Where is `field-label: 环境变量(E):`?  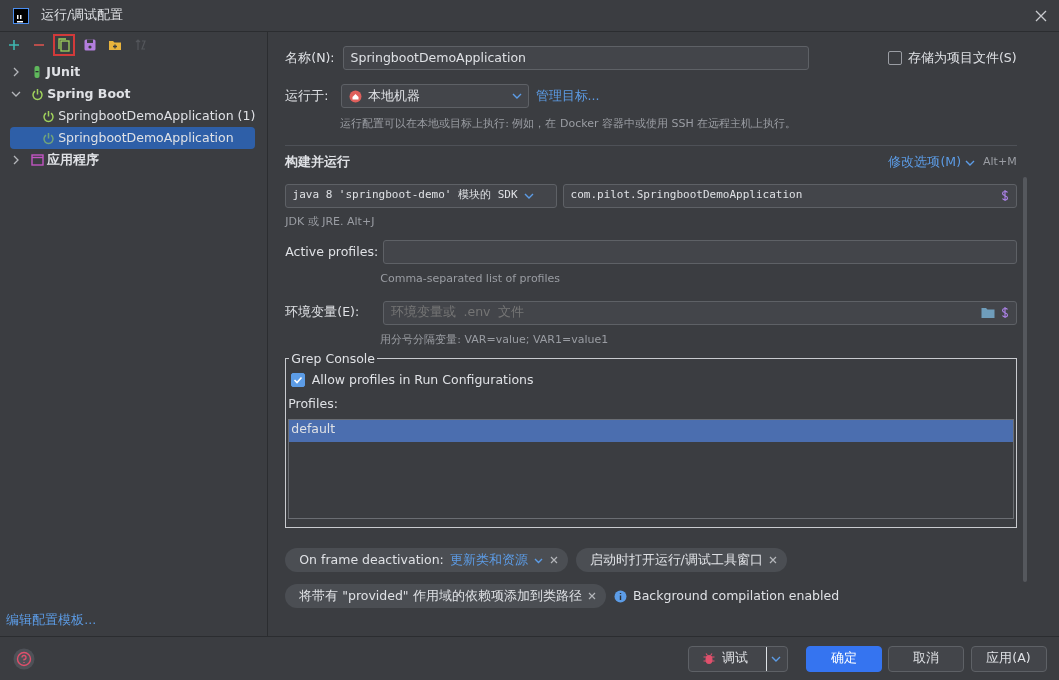
field-label: 环境变量(E): is located at coordinates (323, 312).